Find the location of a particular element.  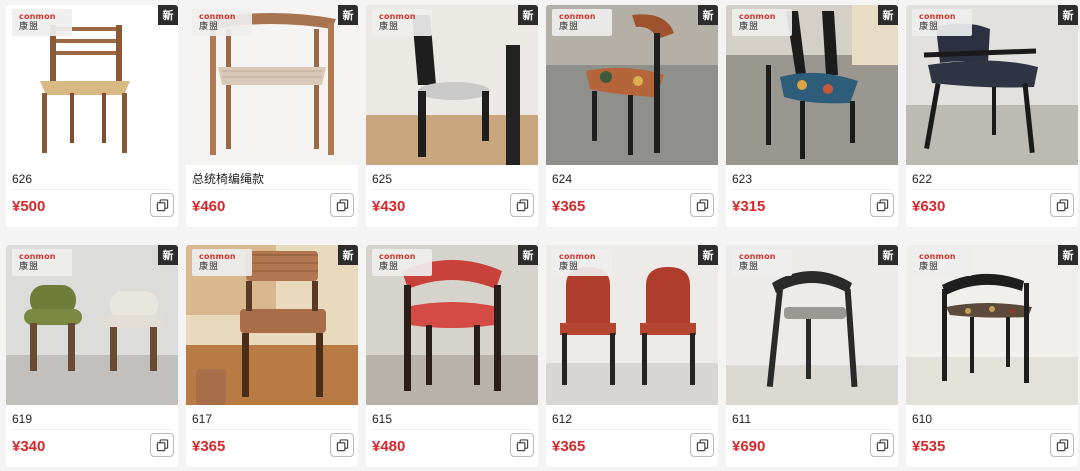

product-name: 612 is located at coordinates (632, 419).